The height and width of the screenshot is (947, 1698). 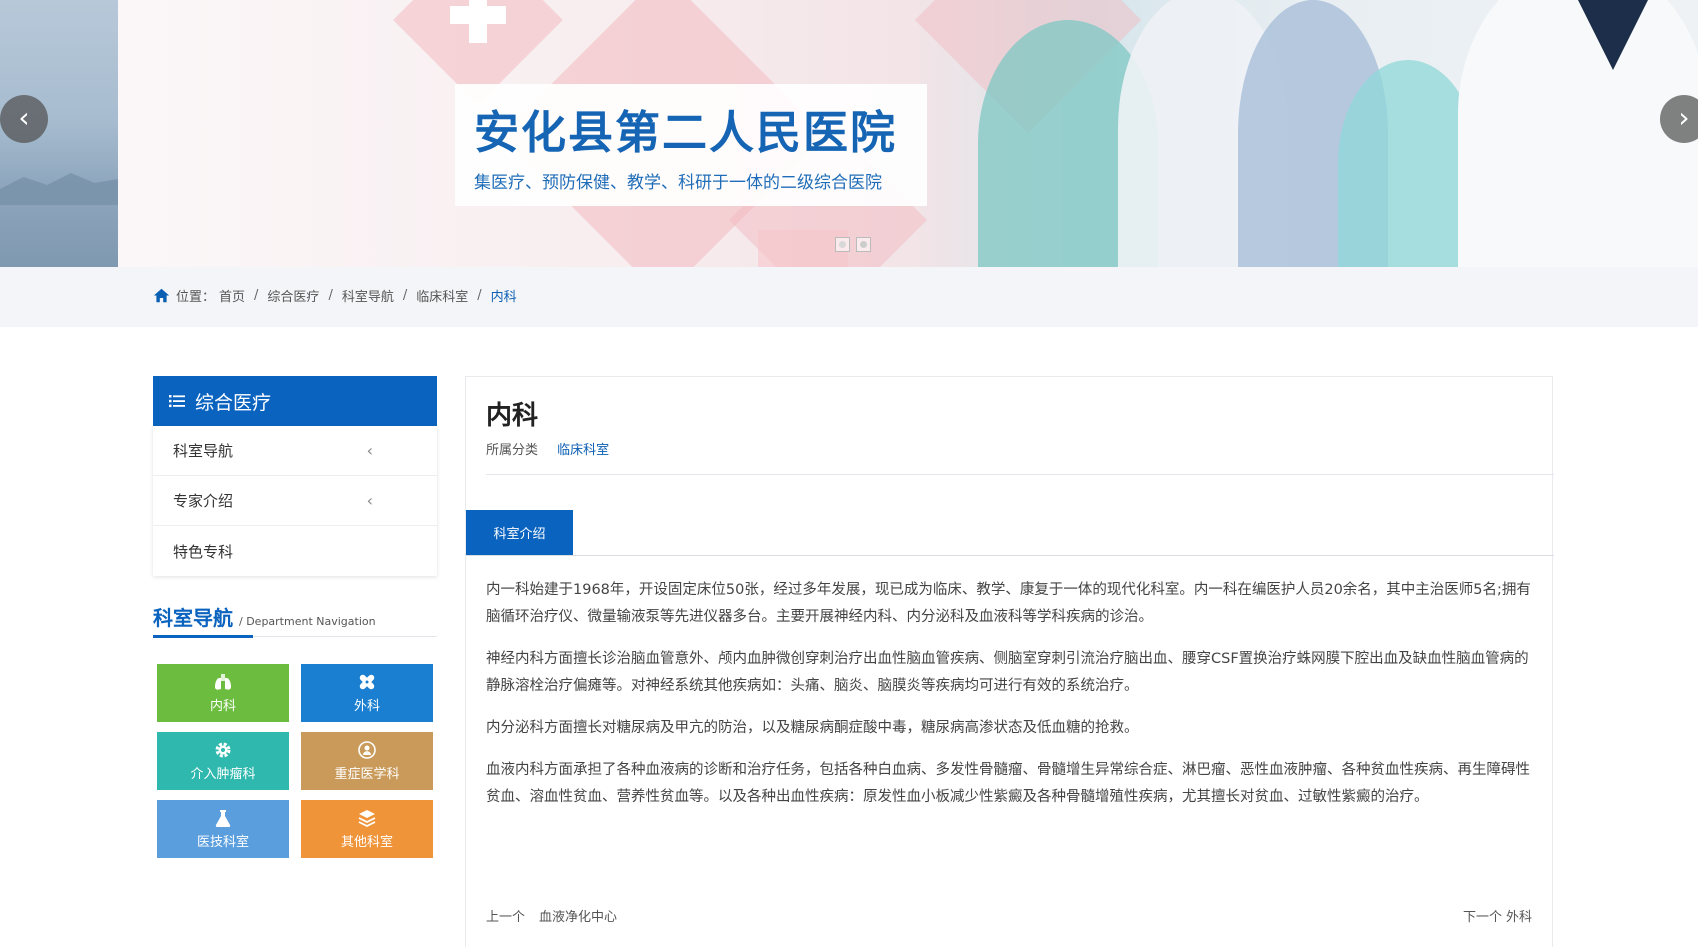 I want to click on tab-bar, so click(x=1010, y=555).